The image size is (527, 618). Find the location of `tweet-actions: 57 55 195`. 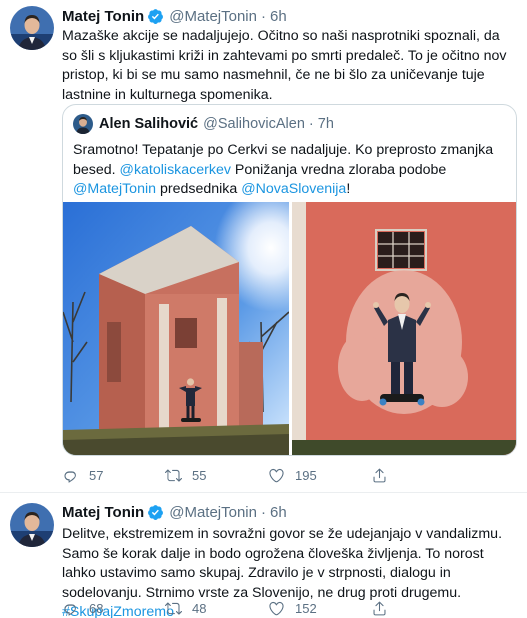

tweet-actions: 57 55 195 is located at coordinates (268, 475).